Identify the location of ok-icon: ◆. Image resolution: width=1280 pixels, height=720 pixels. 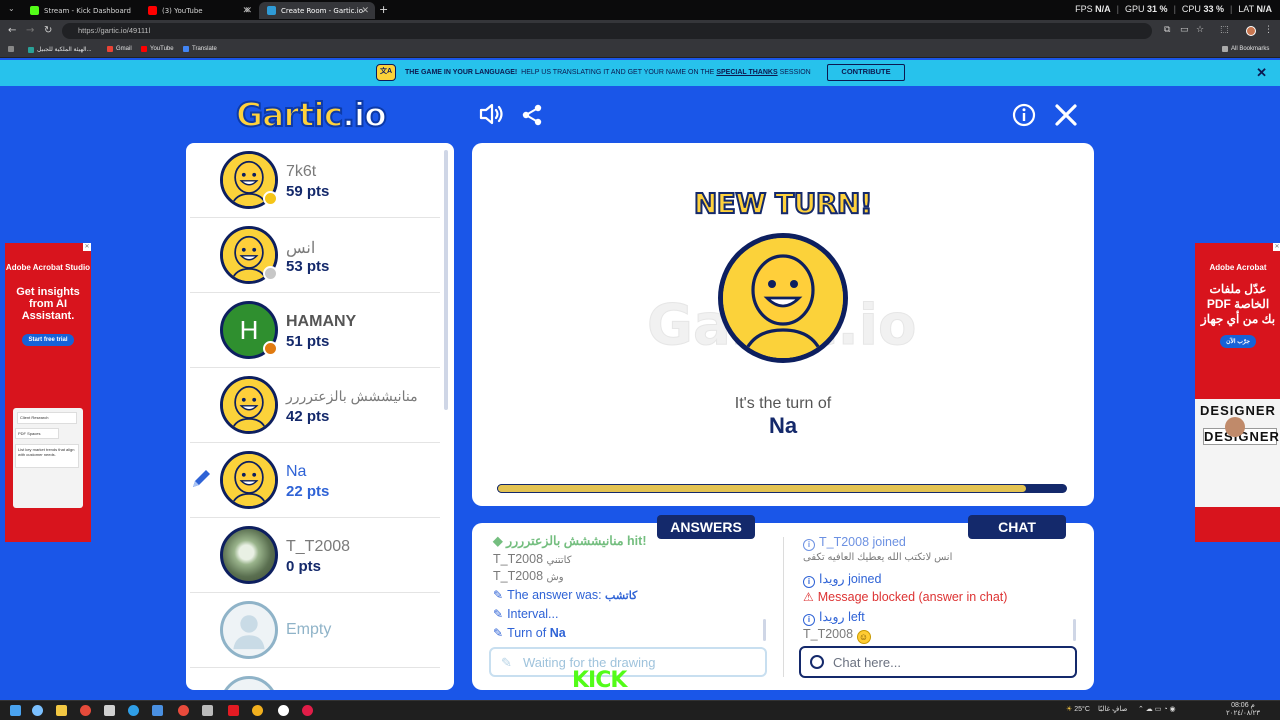
(498, 541).